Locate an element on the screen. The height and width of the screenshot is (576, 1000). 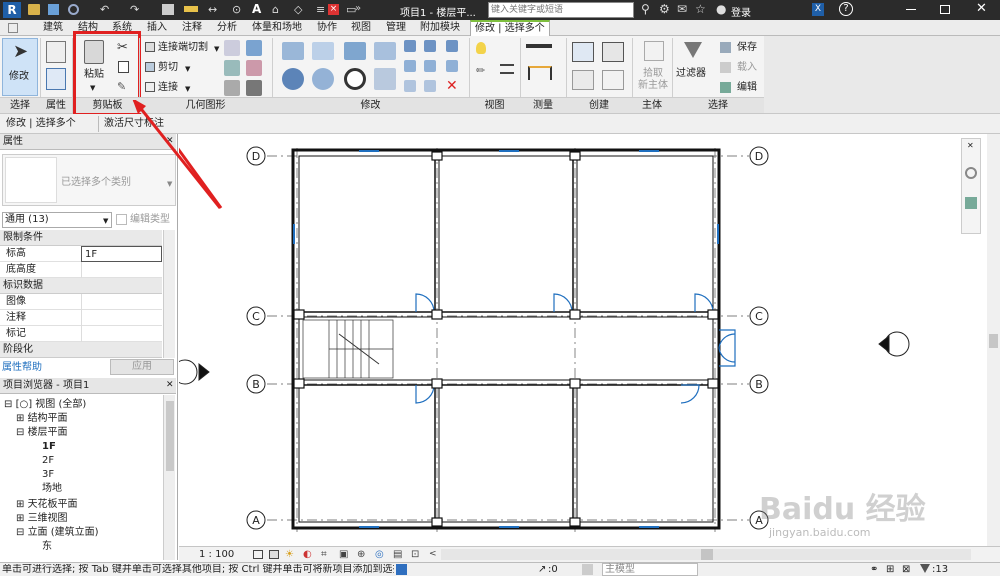
instance-filter-select: 通用 (13) ▼ is located at coordinates (57, 220).